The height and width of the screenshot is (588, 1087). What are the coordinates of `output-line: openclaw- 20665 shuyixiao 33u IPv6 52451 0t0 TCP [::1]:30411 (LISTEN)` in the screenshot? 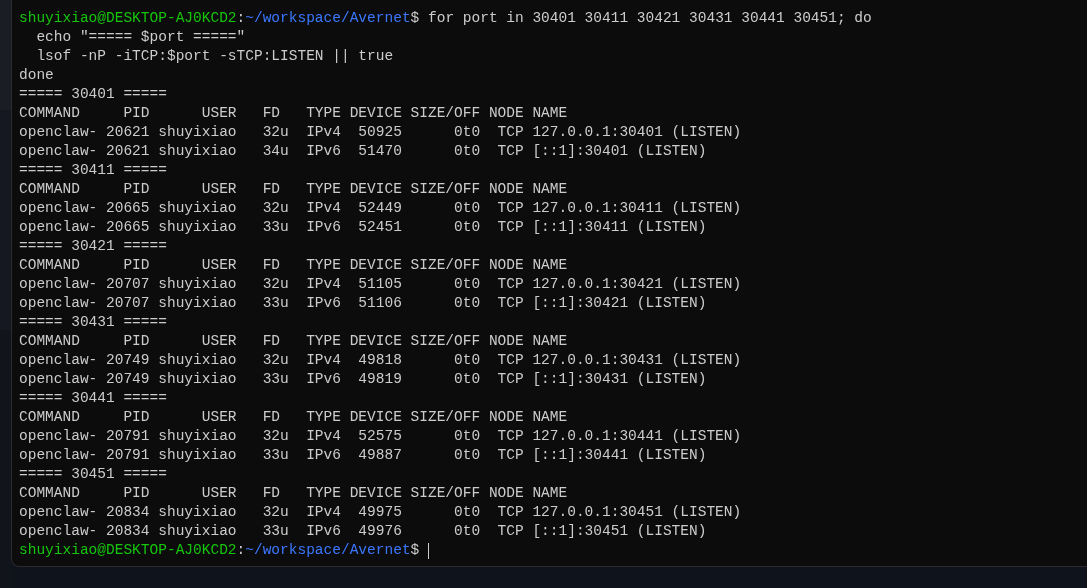 It's located at (363, 227).